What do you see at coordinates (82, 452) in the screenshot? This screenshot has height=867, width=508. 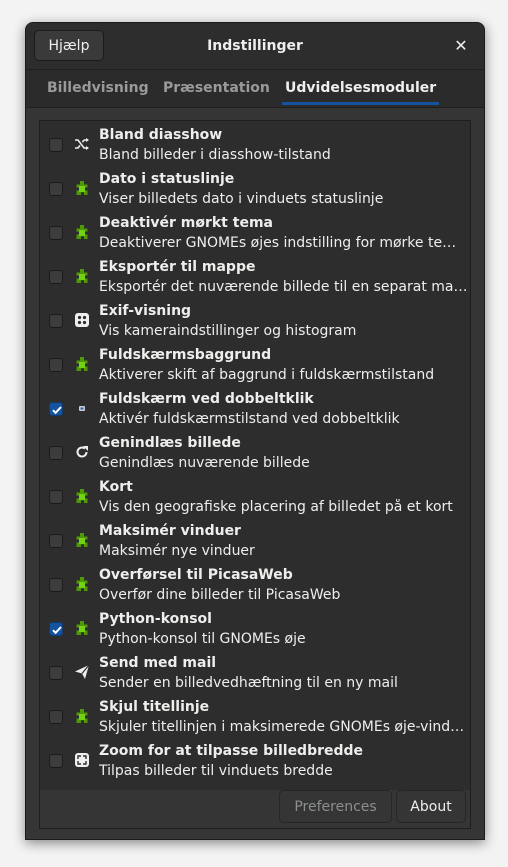 I see `reload-icon` at bounding box center [82, 452].